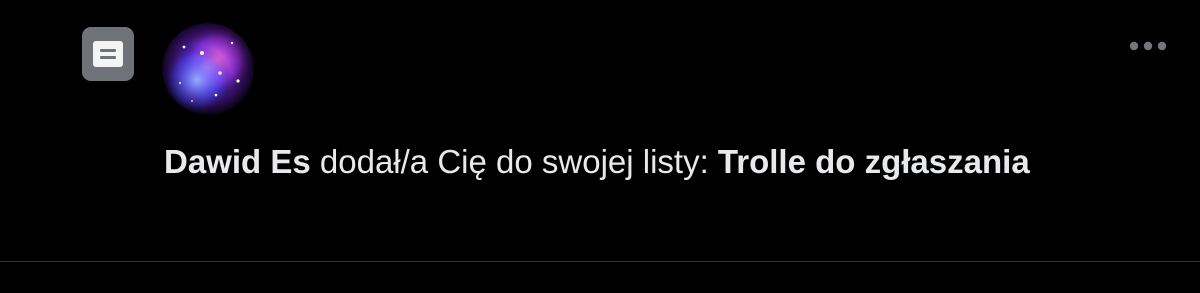 This screenshot has height=293, width=1200. I want to click on galaxy-avatar-icon, so click(208, 69).